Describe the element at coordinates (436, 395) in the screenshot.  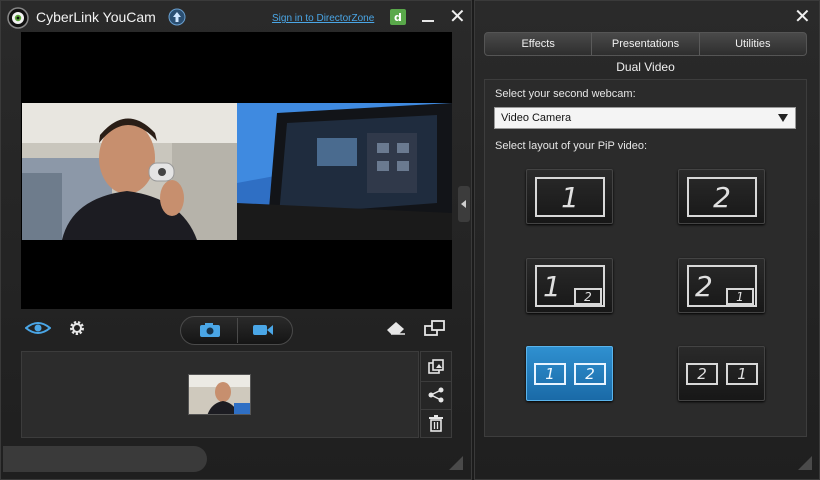
I see `share-icon` at that location.